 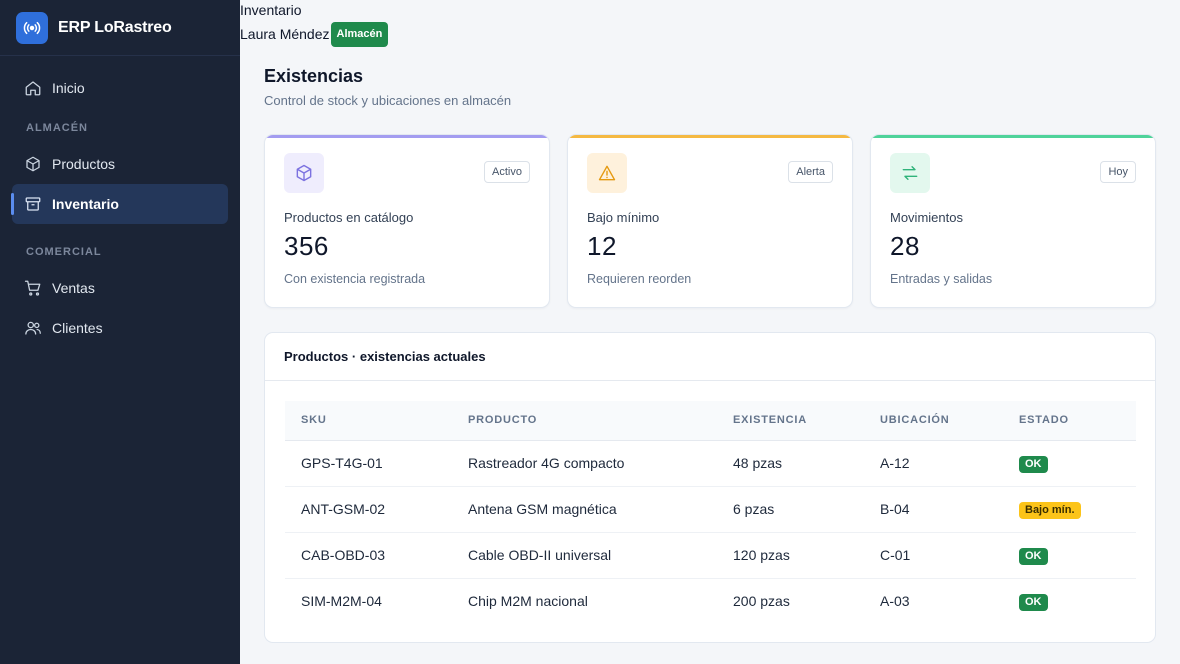 What do you see at coordinates (120, 288) in the screenshot?
I see `sidebar-item-ventas: Ventas` at bounding box center [120, 288].